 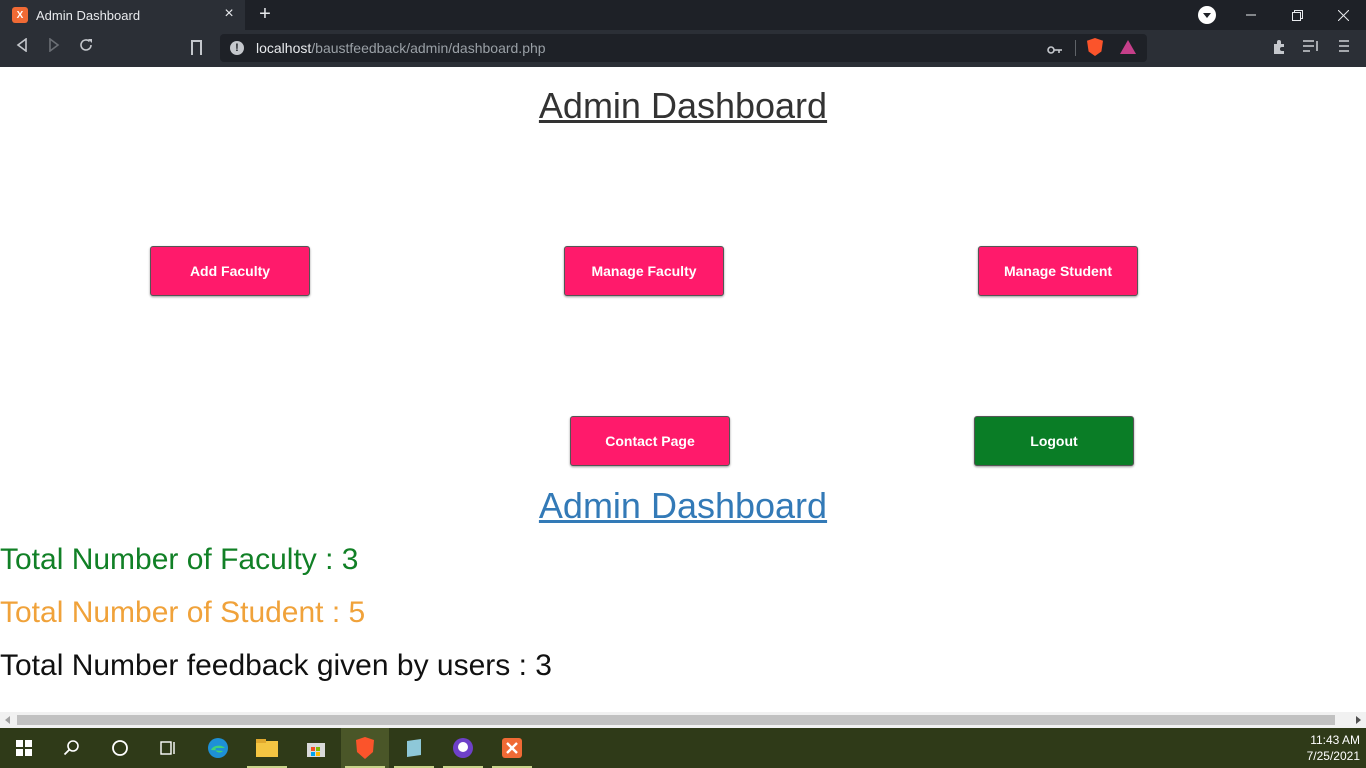 What do you see at coordinates (1358, 720) in the screenshot?
I see `scroll-right-icon` at bounding box center [1358, 720].